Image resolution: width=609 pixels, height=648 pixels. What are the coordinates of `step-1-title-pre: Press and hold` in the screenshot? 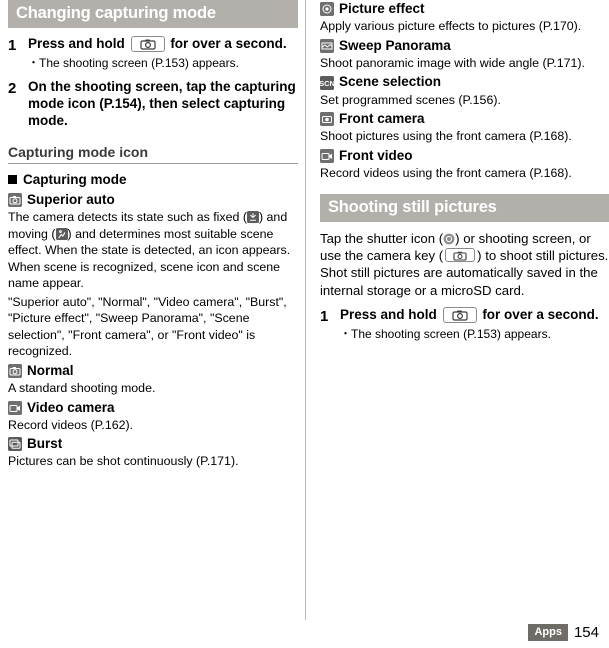 It's located at (76, 43).